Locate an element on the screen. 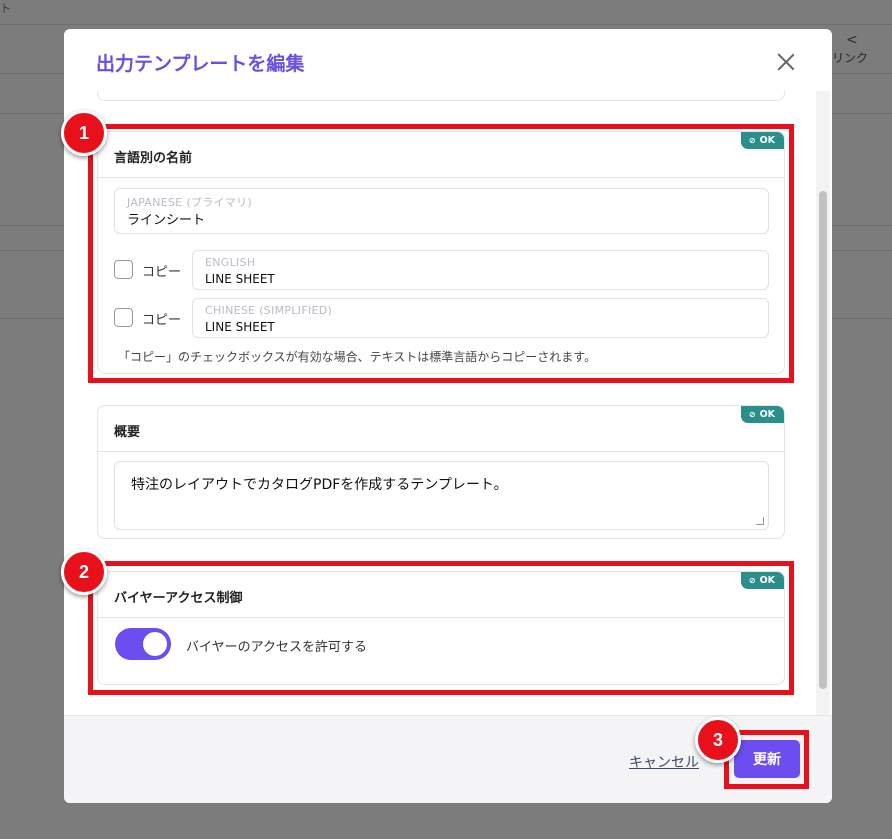 The image size is (892, 839). card-title: 概要 is located at coordinates (127, 432).